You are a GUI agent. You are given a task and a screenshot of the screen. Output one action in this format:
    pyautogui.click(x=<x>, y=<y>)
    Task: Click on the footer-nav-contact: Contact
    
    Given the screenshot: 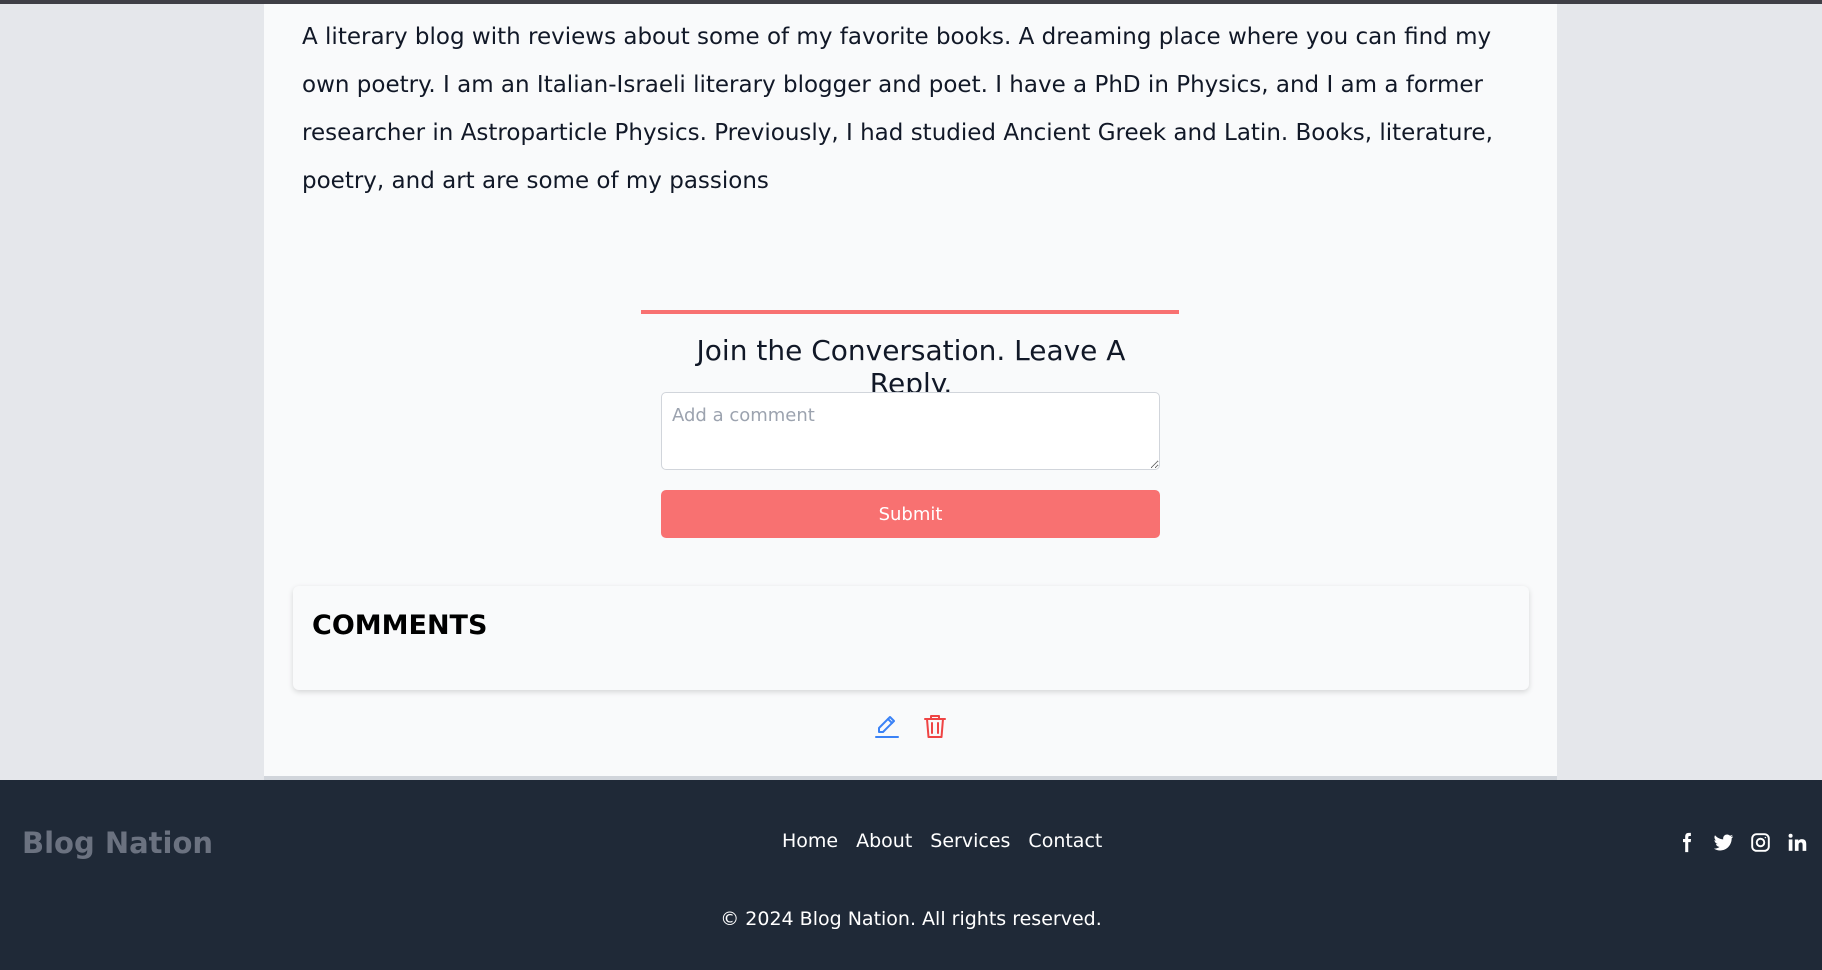 What is the action you would take?
    pyautogui.click(x=1065, y=841)
    